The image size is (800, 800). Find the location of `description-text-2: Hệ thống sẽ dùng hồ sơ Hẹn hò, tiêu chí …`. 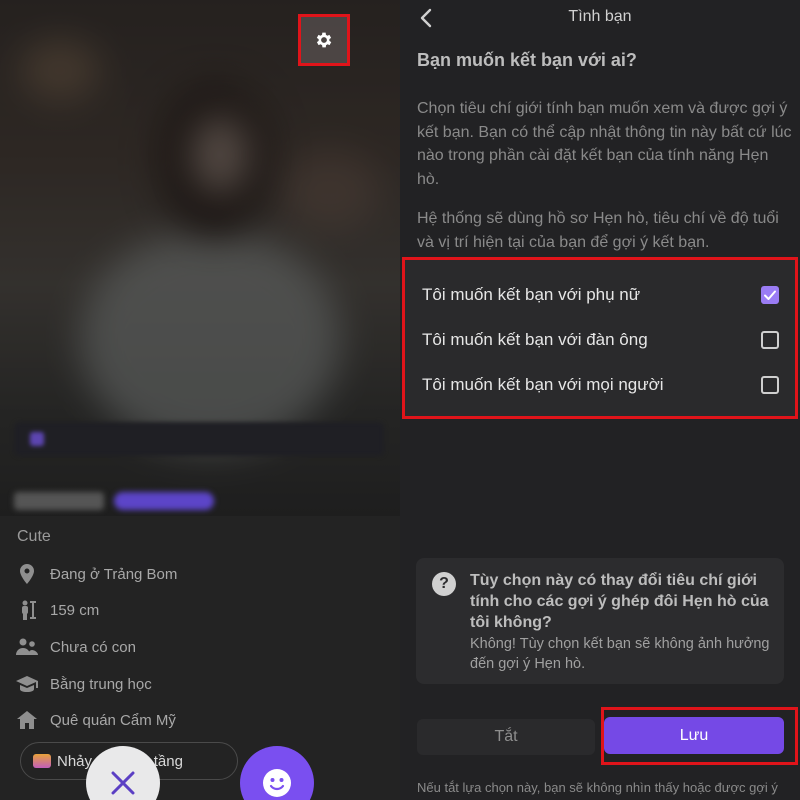

description-text-2: Hệ thống sẽ dùng hồ sơ Hẹn hò, tiêu chí … is located at coordinates (598, 230).